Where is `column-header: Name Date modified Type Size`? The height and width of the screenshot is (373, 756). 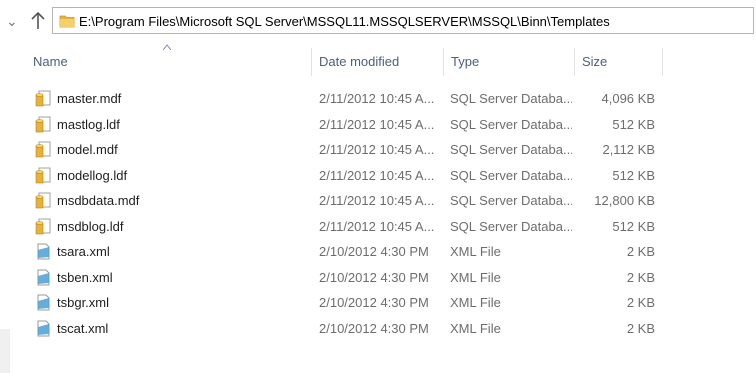 column-header: Name Date modified Type Size is located at coordinates (378, 62).